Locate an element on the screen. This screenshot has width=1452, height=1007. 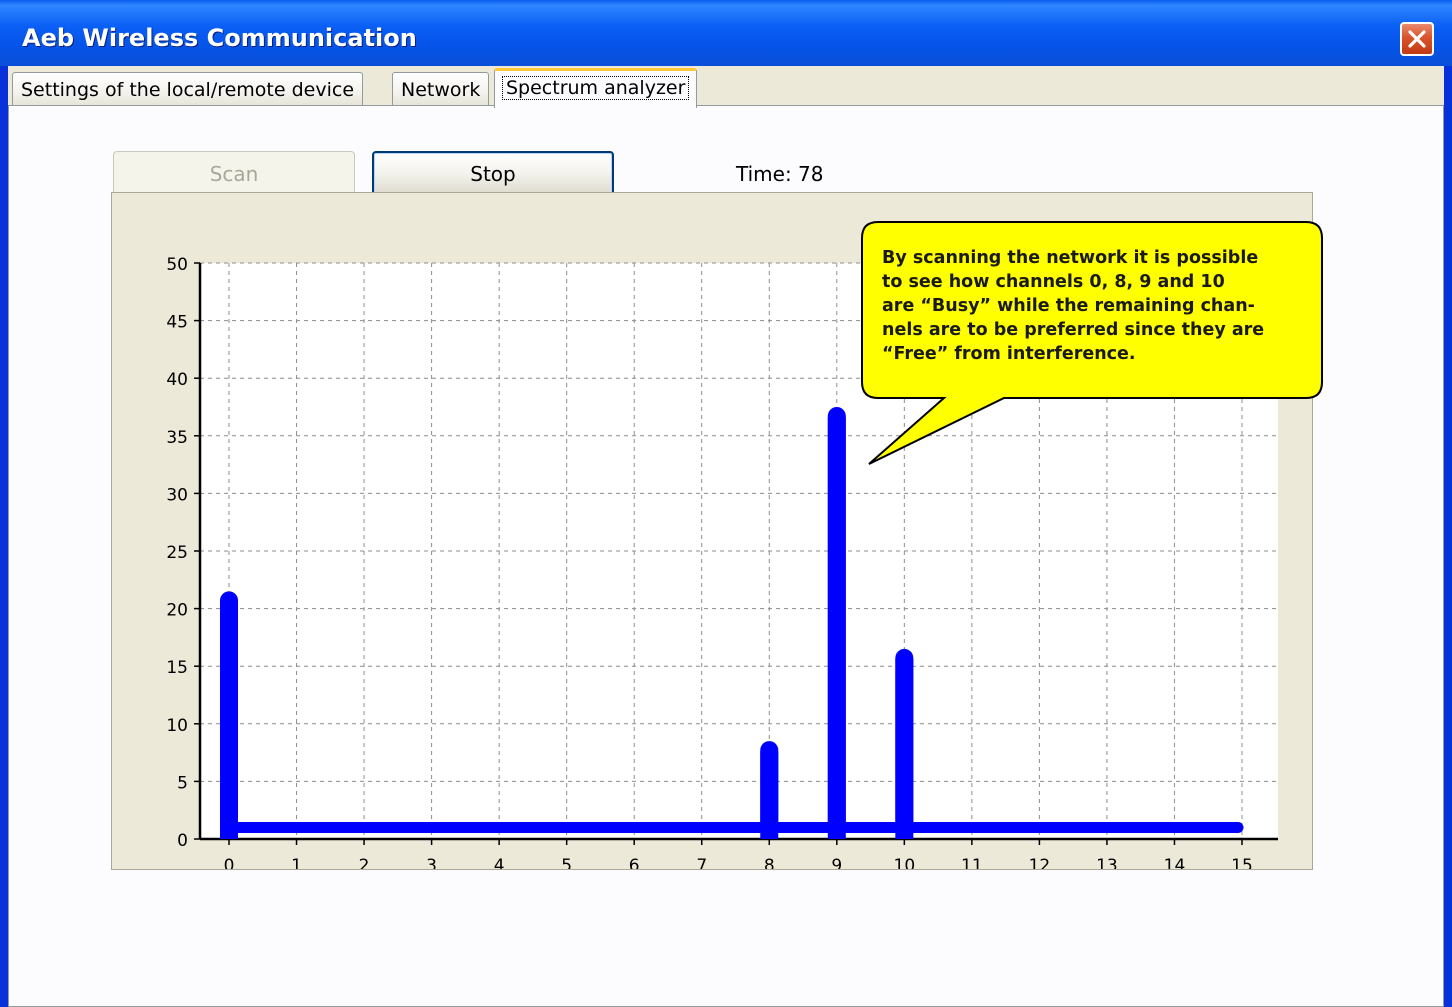
x-tick-label: 1 is located at coordinates (296, 862).